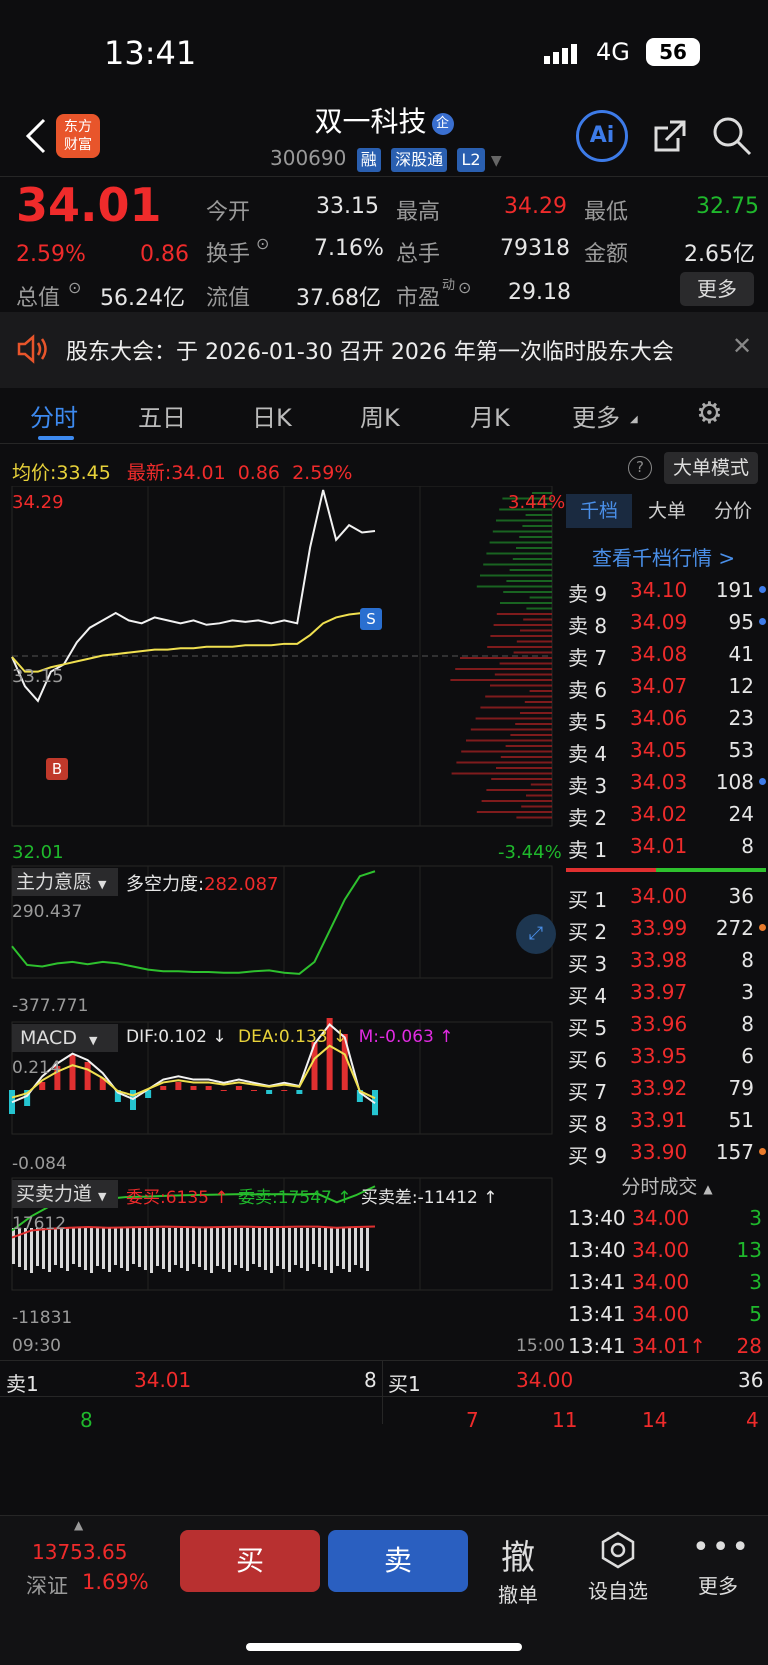 The width and height of the screenshot is (768, 1665). What do you see at coordinates (162, 415) in the screenshot?
I see `tab-five-day: 五日` at bounding box center [162, 415].